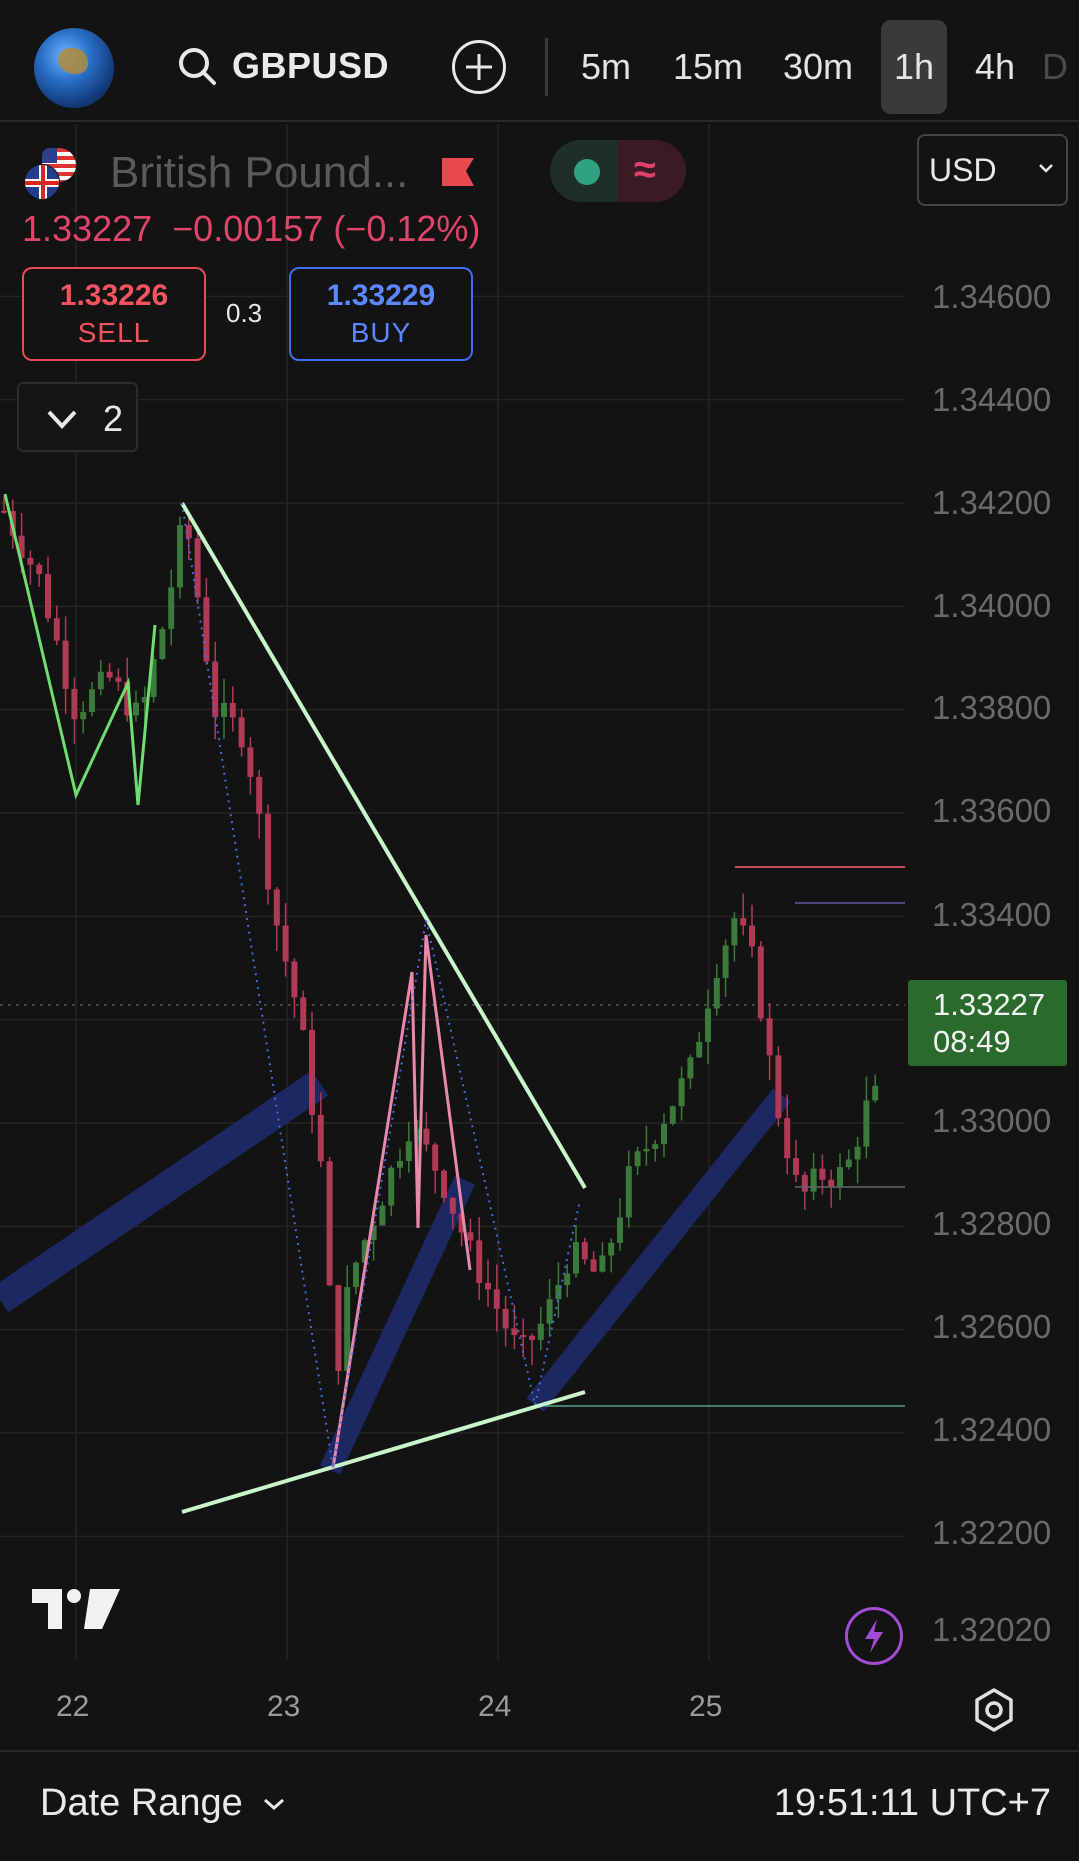 The image size is (1079, 1861). What do you see at coordinates (87, 228) in the screenshot?
I see `legend-last-price: 1.33227` at bounding box center [87, 228].